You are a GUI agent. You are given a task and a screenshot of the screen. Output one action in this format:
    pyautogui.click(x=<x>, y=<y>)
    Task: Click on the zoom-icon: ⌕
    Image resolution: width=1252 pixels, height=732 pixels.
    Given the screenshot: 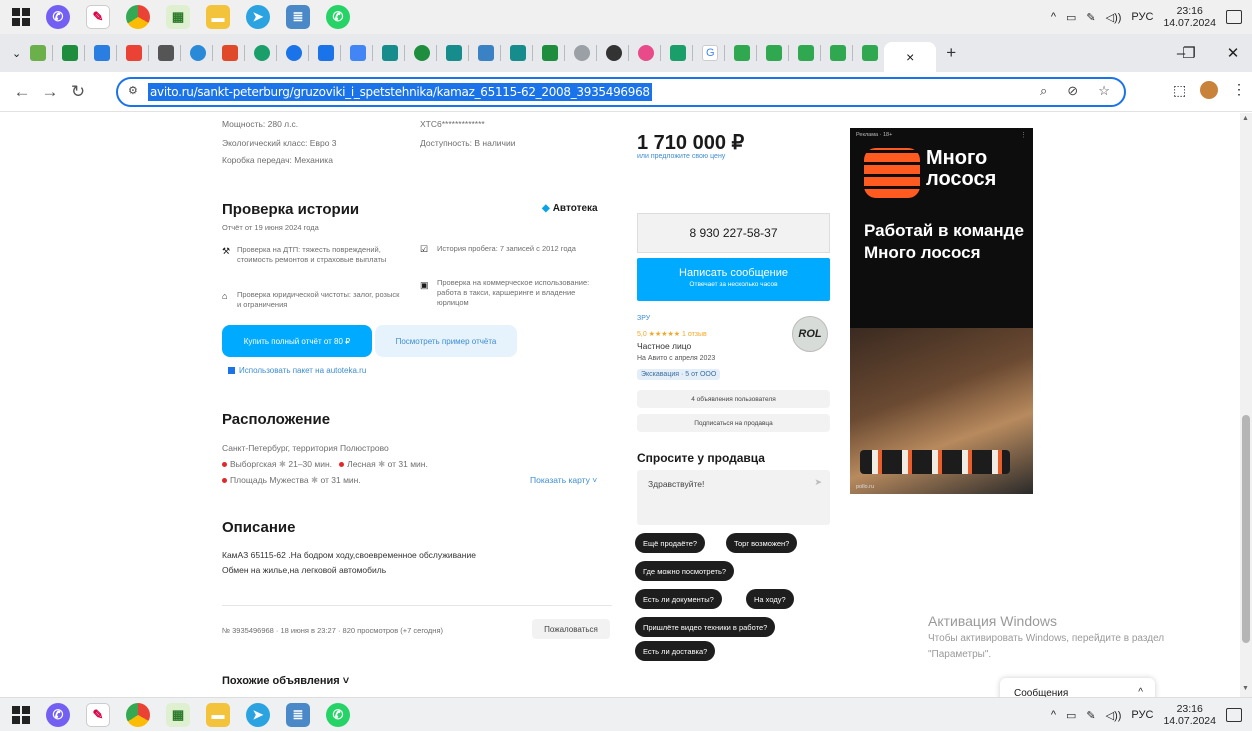 What is the action you would take?
    pyautogui.click(x=1043, y=91)
    